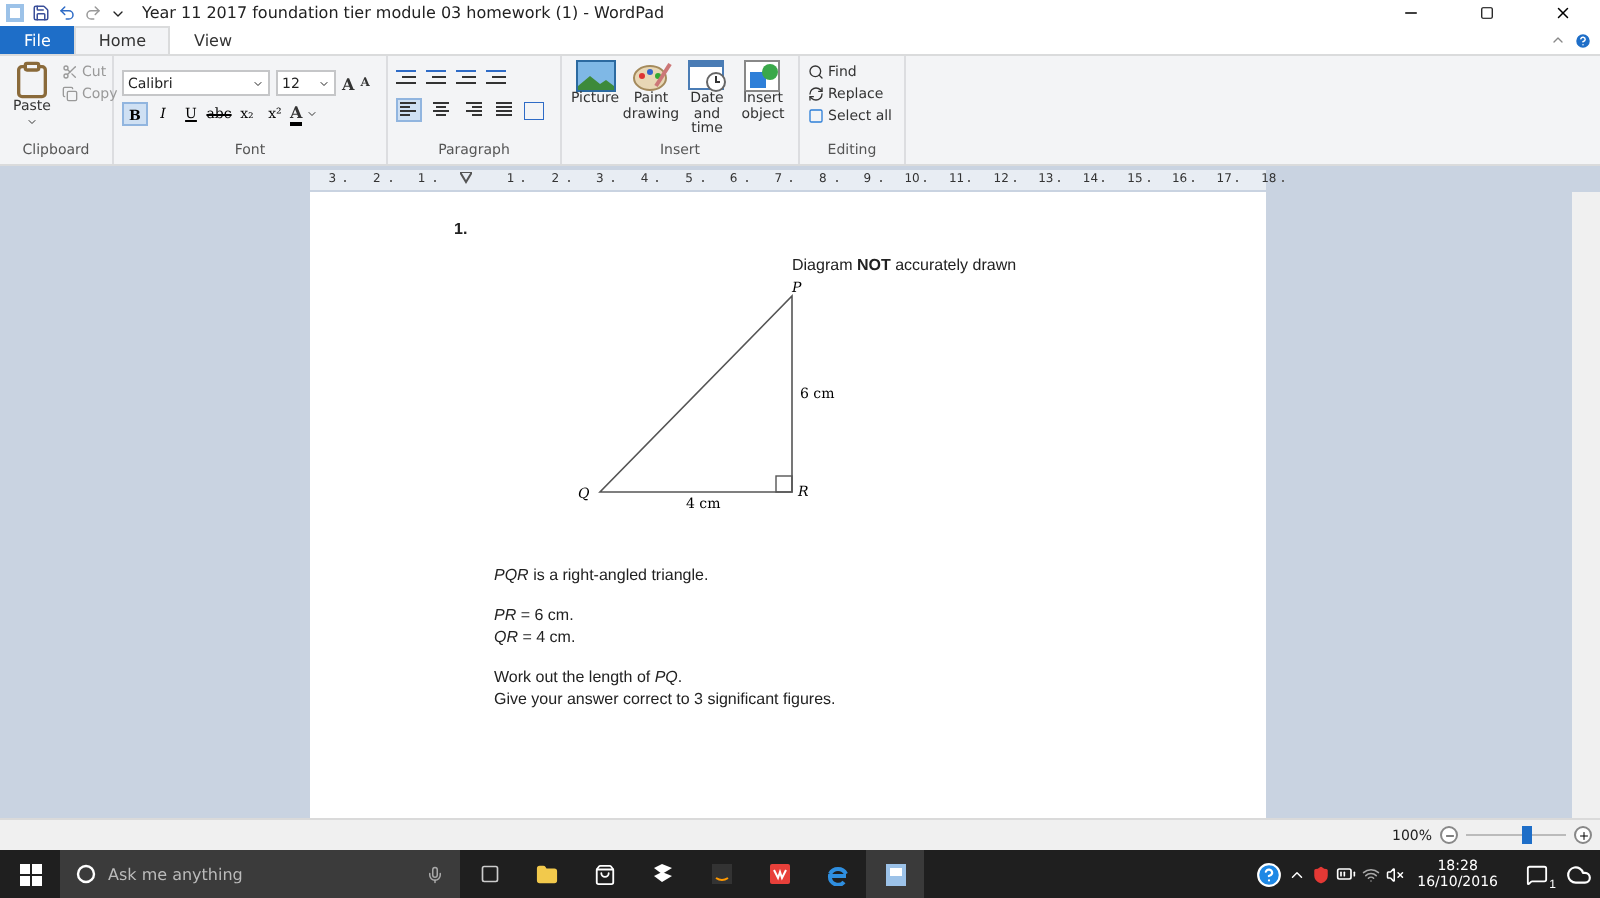  Describe the element at coordinates (837, 874) in the screenshot. I see `browser-icon` at that location.